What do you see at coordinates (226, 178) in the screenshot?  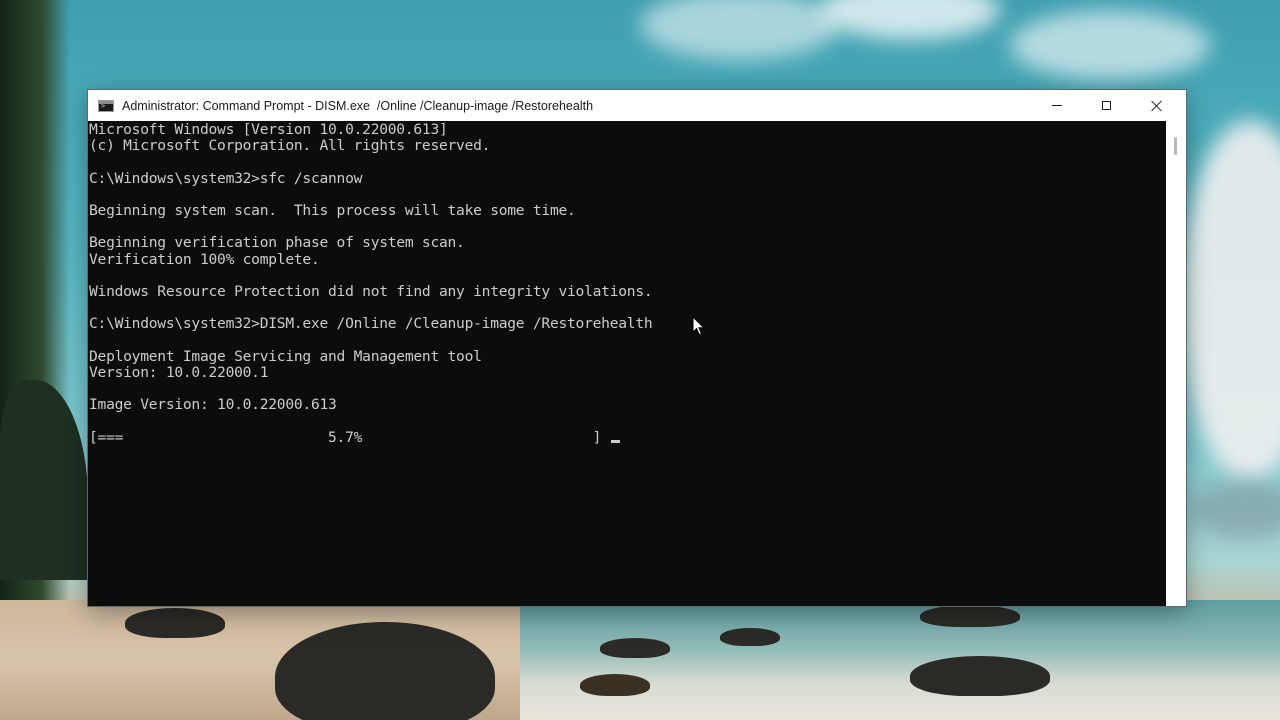 I see `console-line-sfc-command: C:\Windows\system32>sfc /scannow` at bounding box center [226, 178].